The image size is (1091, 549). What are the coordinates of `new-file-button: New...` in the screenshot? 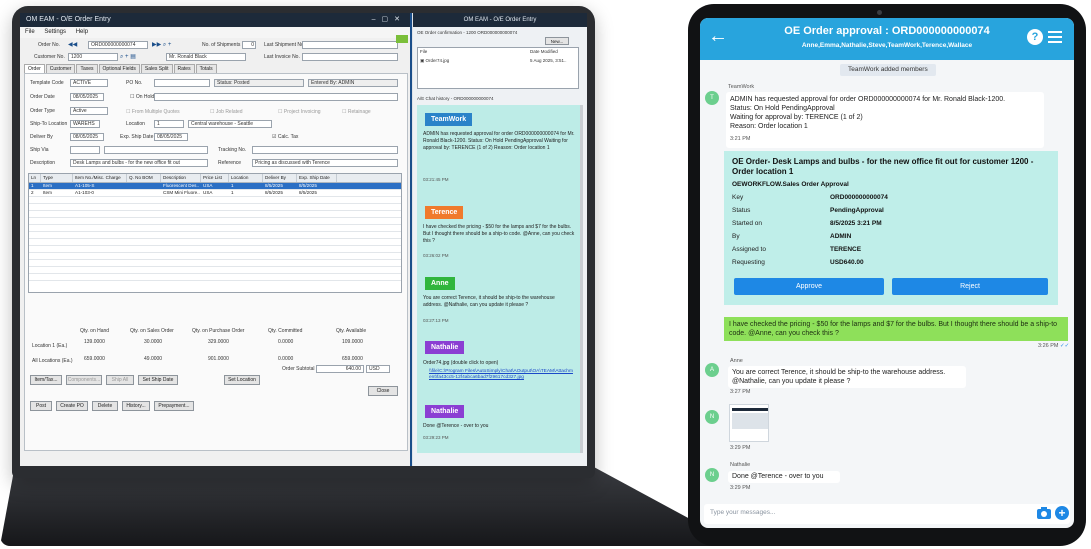 It's located at (557, 41).